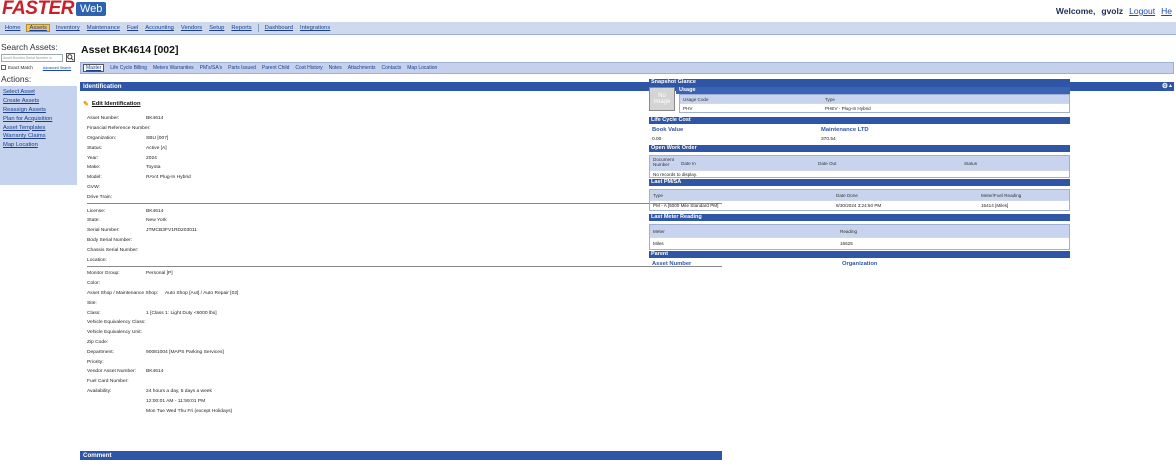  I want to click on action-warranty-claims: Warranty Claims, so click(40, 136).